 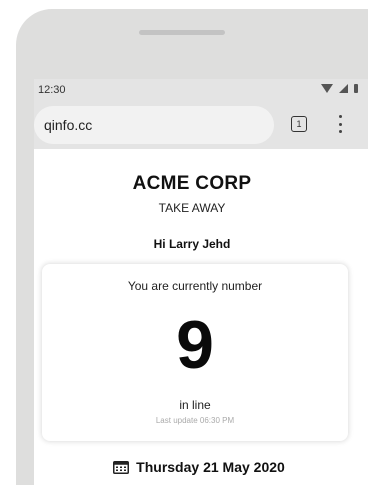 I want to click on date-text: Thursday 21 May 2020, so click(x=210, y=467).